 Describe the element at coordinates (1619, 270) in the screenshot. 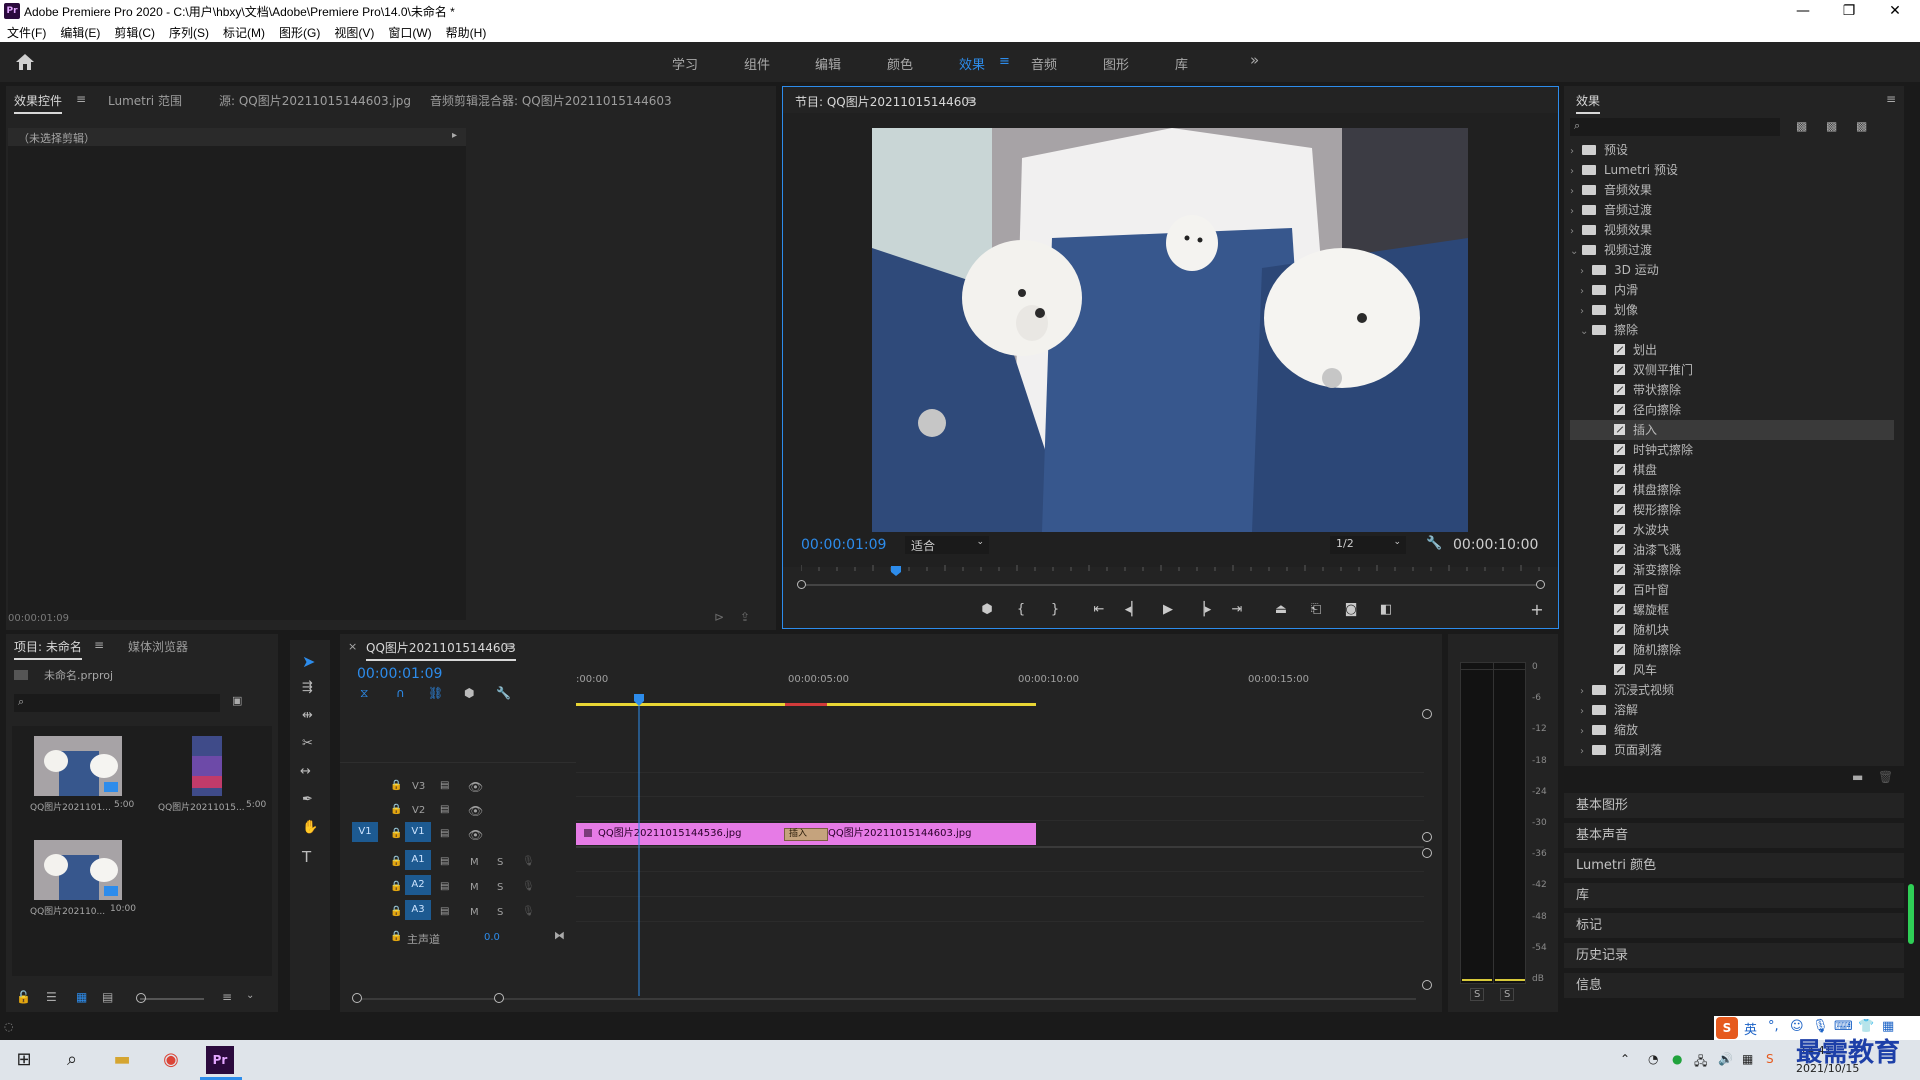

I see `effects-folder: › 3D 运动` at that location.